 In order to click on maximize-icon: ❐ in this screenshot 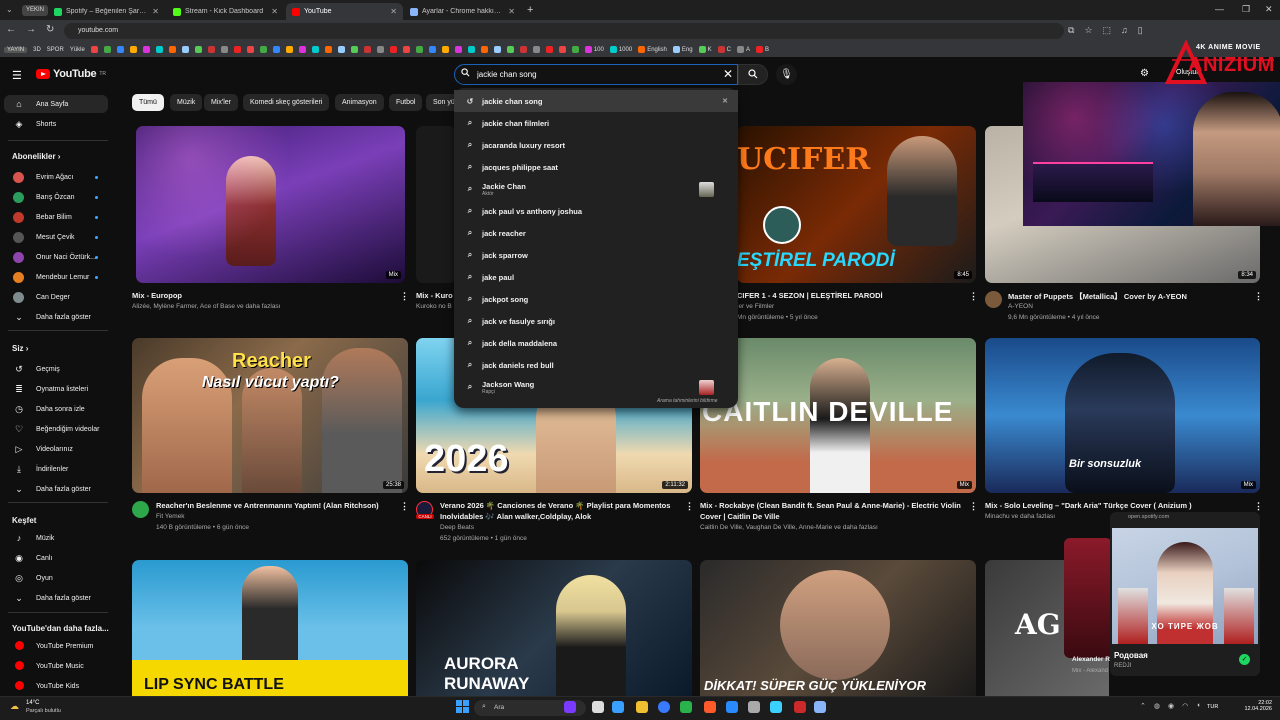, I will do `click(1246, 9)`.